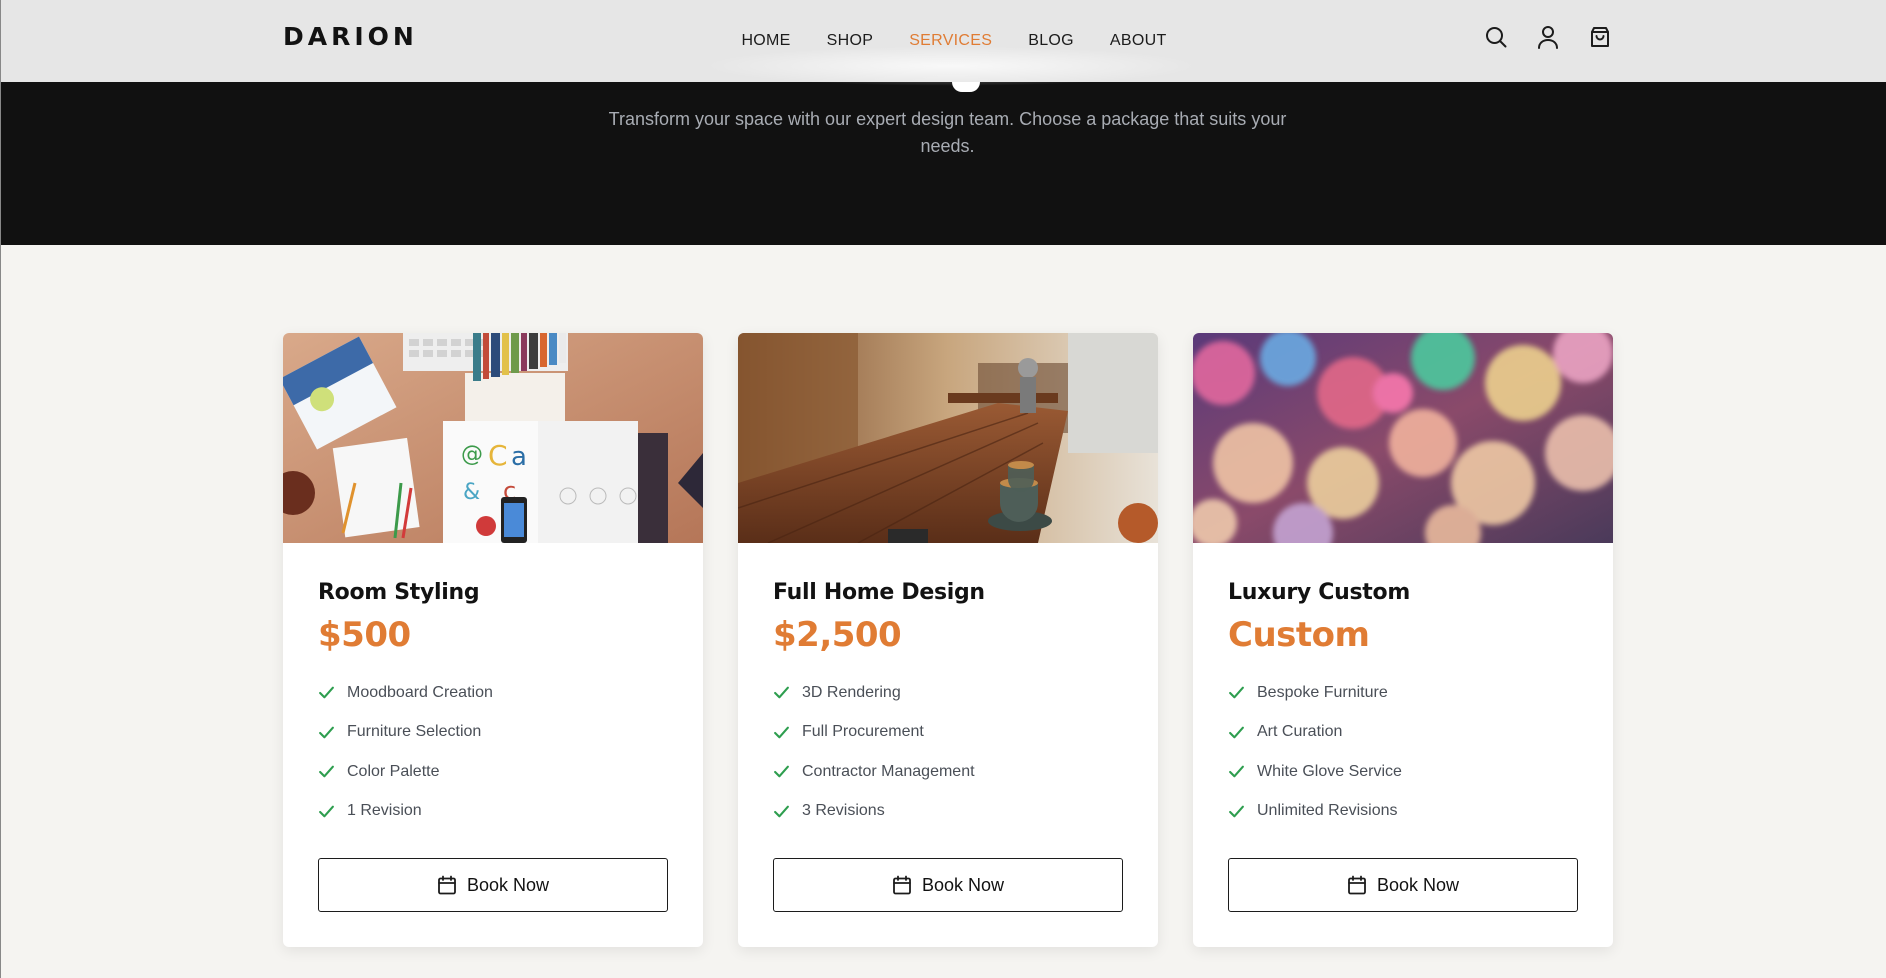 The height and width of the screenshot is (978, 1886). Describe the element at coordinates (519, 457) in the screenshot. I see `svg-text: a` at that location.